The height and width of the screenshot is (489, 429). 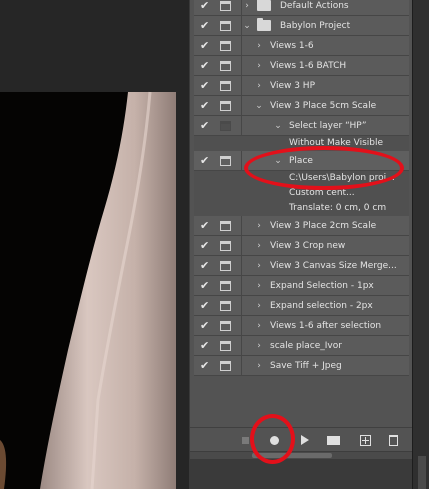 What do you see at coordinates (264, 5) in the screenshot?
I see `folder-icon` at bounding box center [264, 5].